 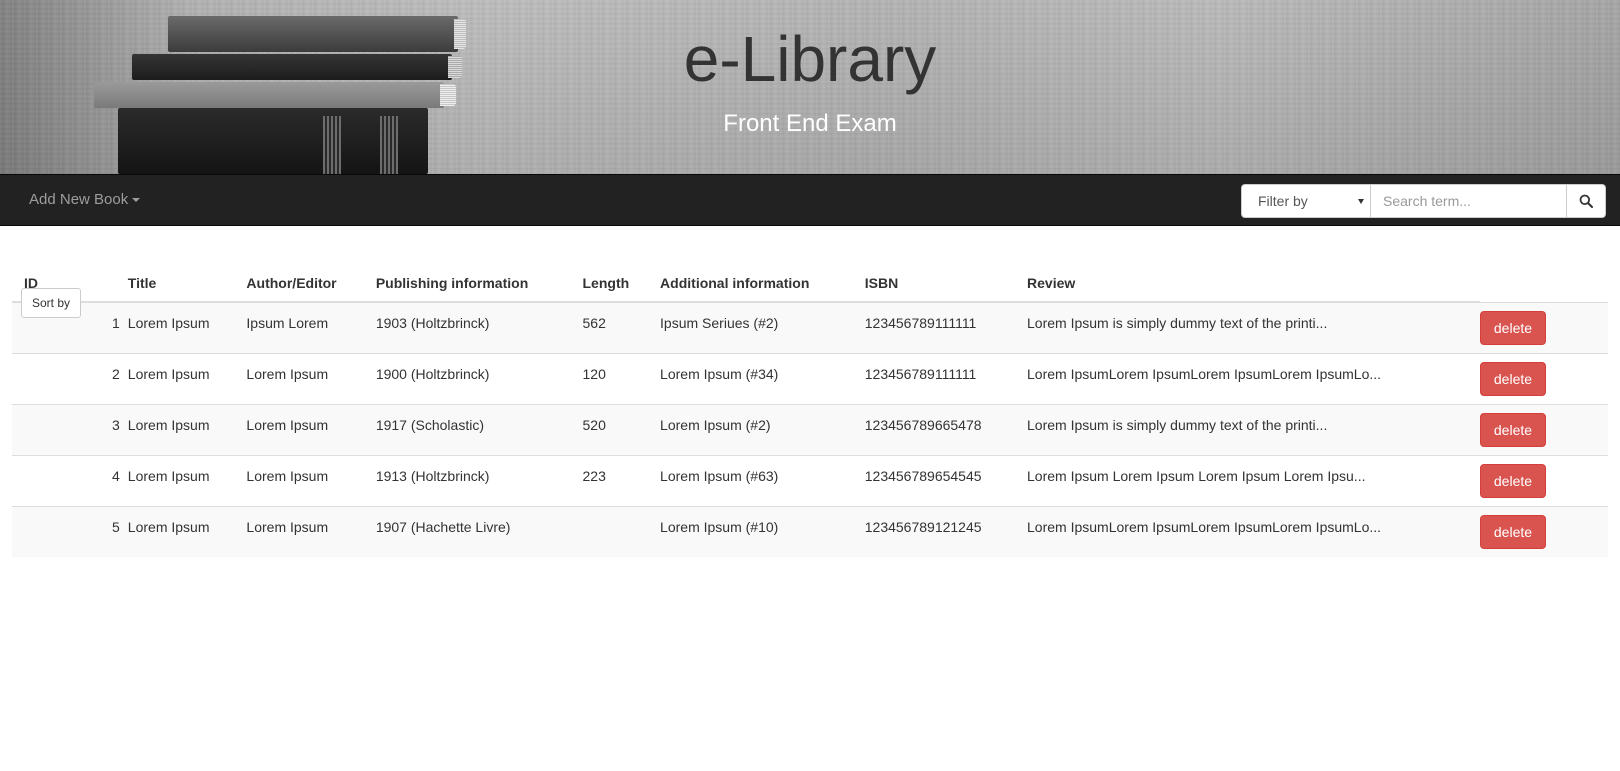 What do you see at coordinates (1253, 281) in the screenshot?
I see `col-header-review: Review` at bounding box center [1253, 281].